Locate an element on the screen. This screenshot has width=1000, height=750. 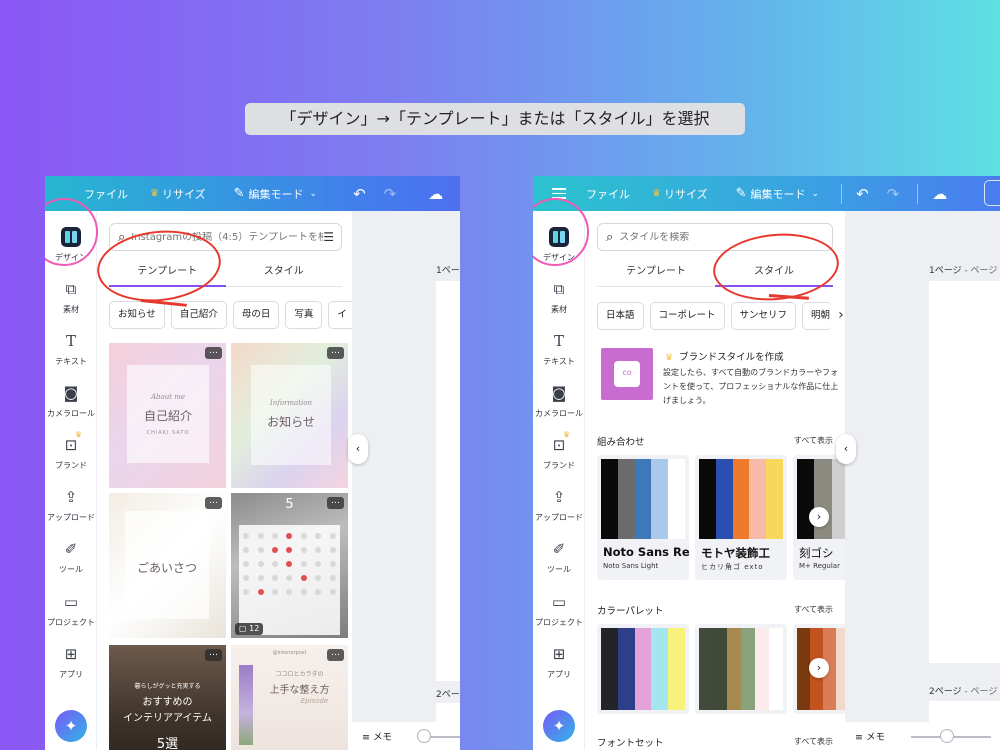
chip-mincho: 明朝 is located at coordinates (817, 316).